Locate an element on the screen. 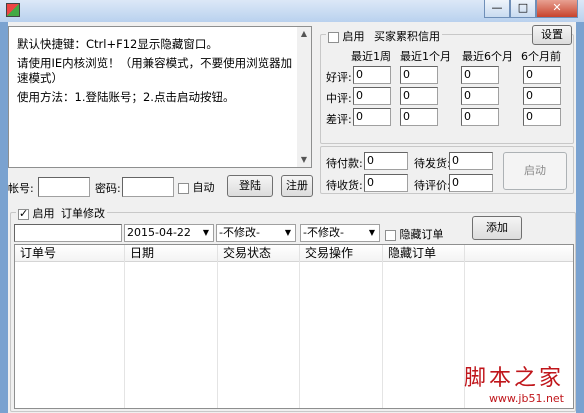 This screenshot has width=584, height=413. pending-payment-field: 0 is located at coordinates (386, 161).